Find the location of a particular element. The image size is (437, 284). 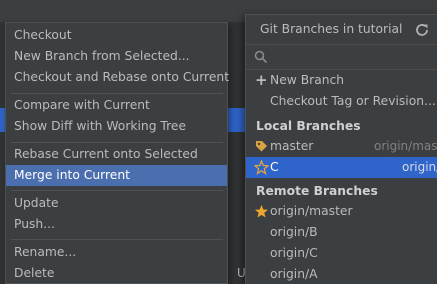

menu-item-checkout: Checkout is located at coordinates (116, 35).